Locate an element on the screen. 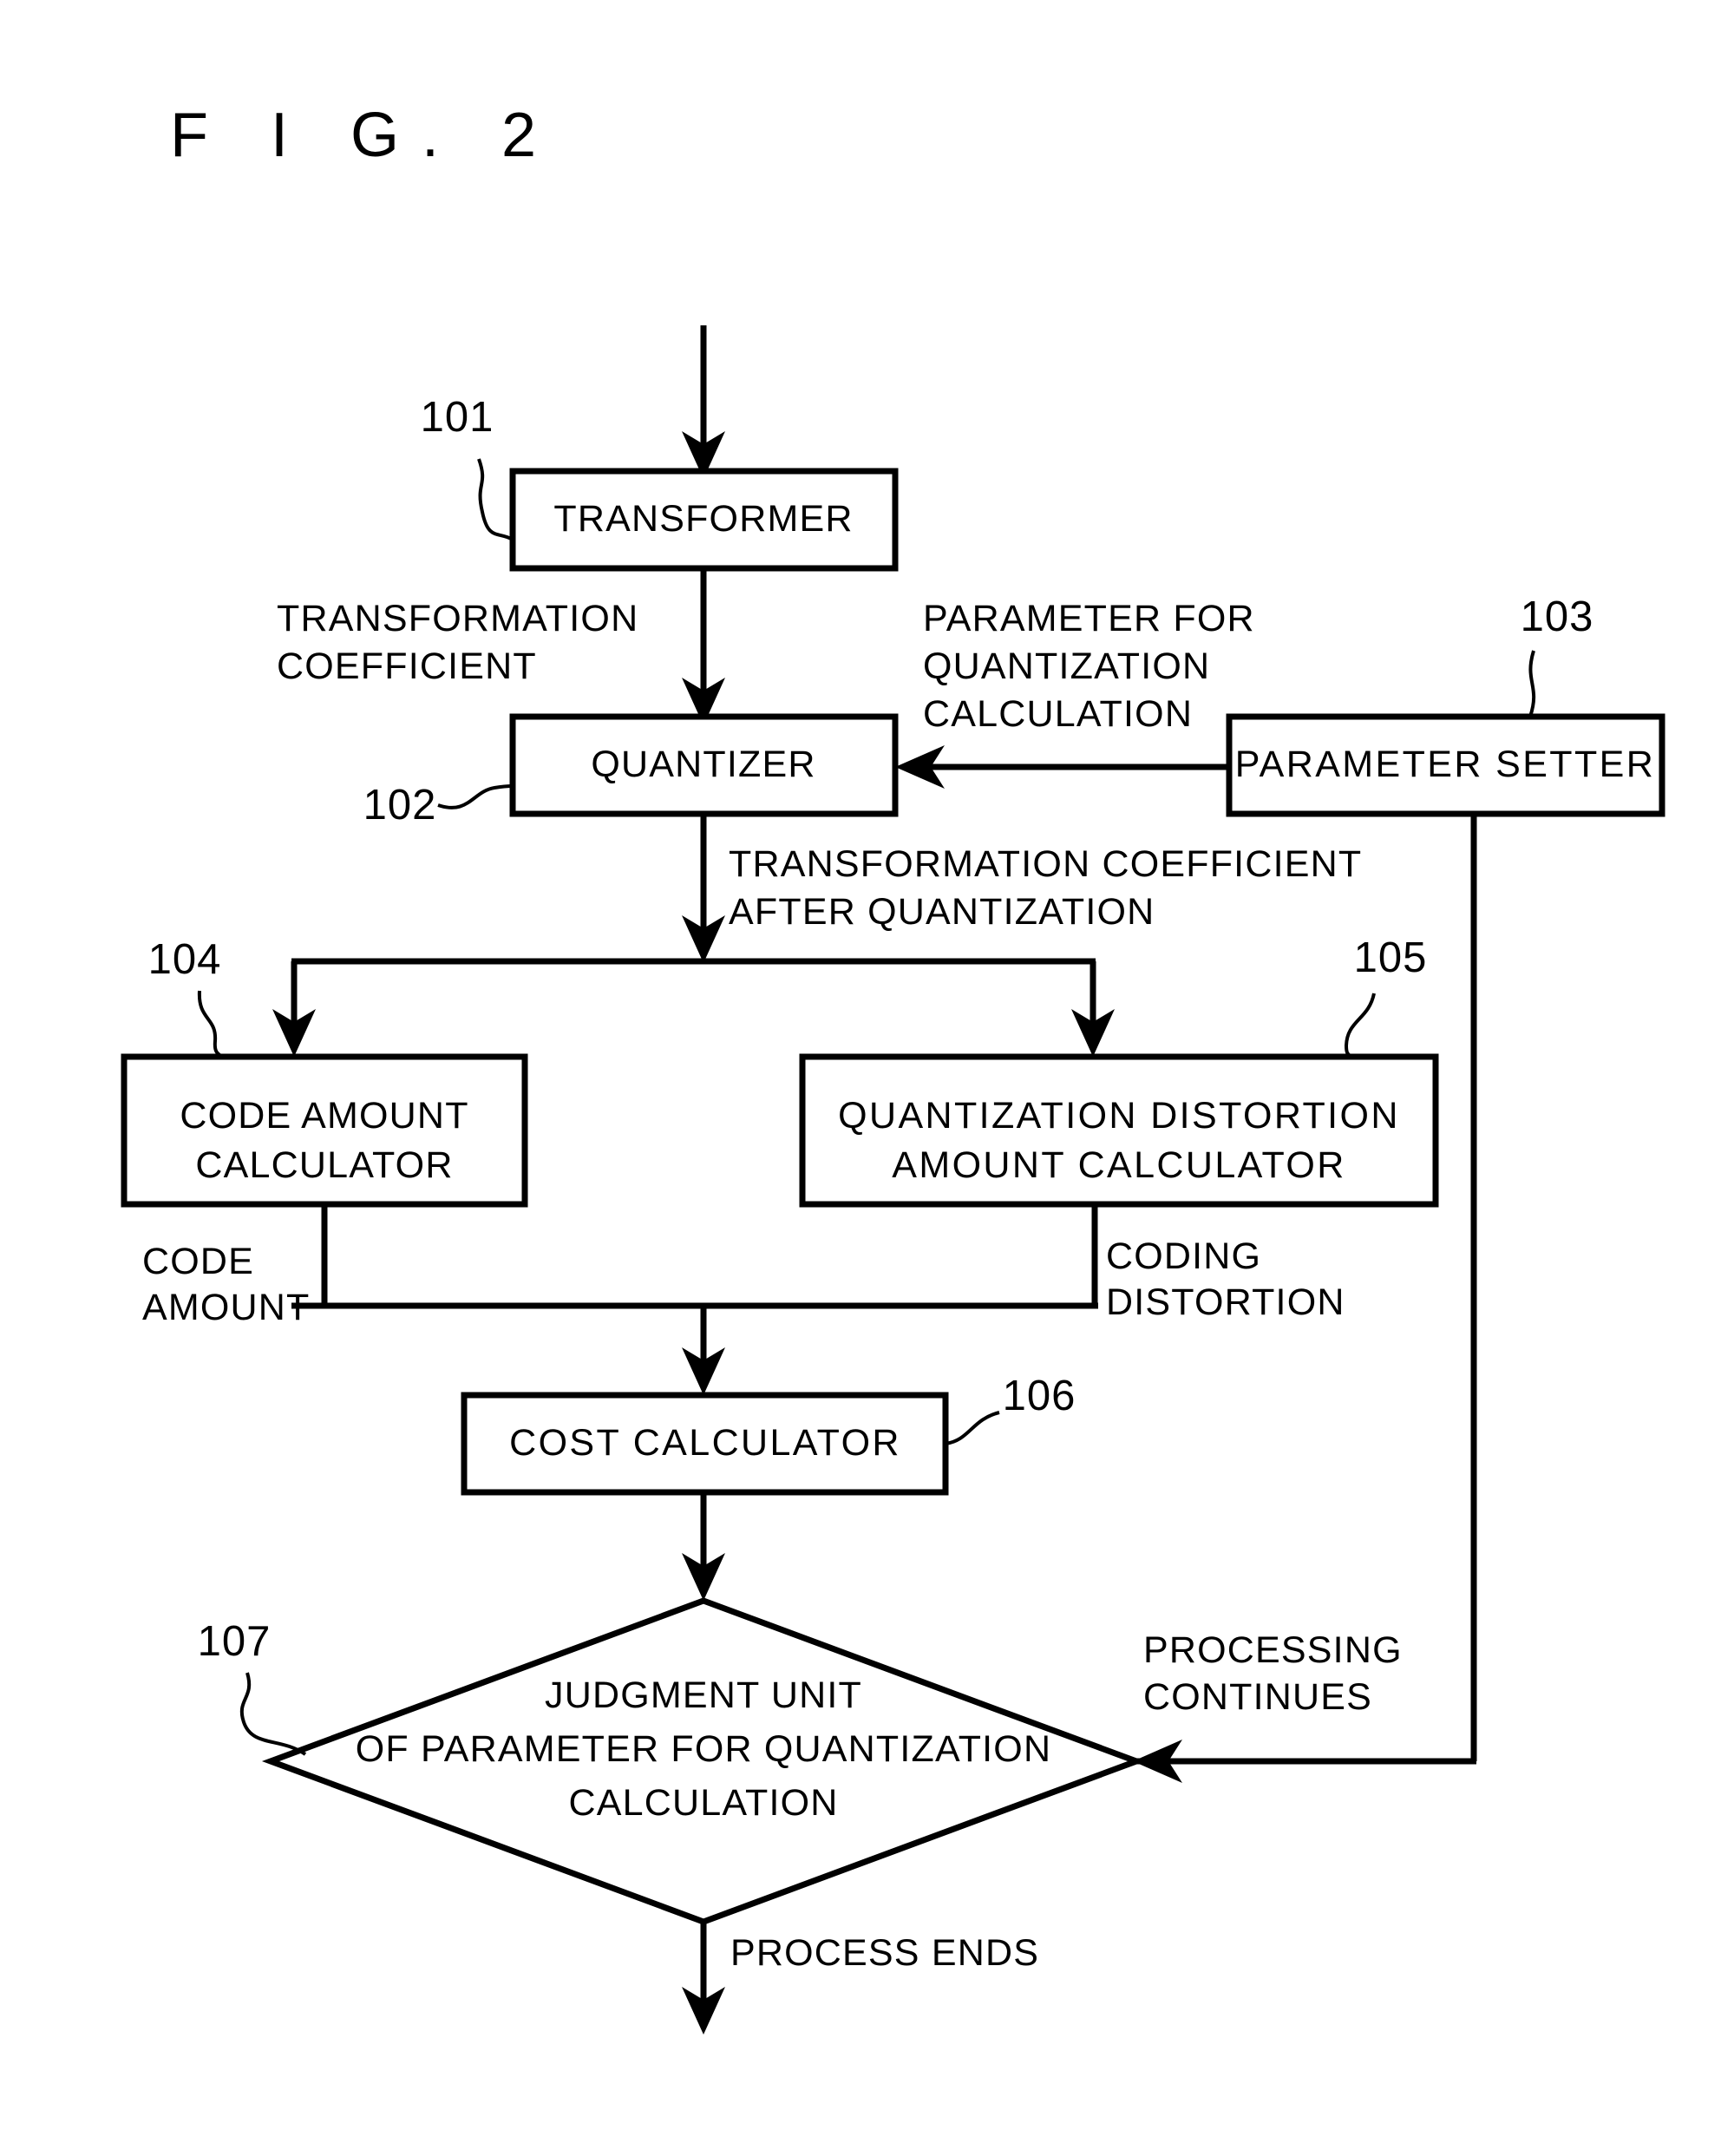 This screenshot has height=2156, width=1721. label-transformation-coefficient: TRANSFORMATION COEFFICIENT is located at coordinates (458, 642).